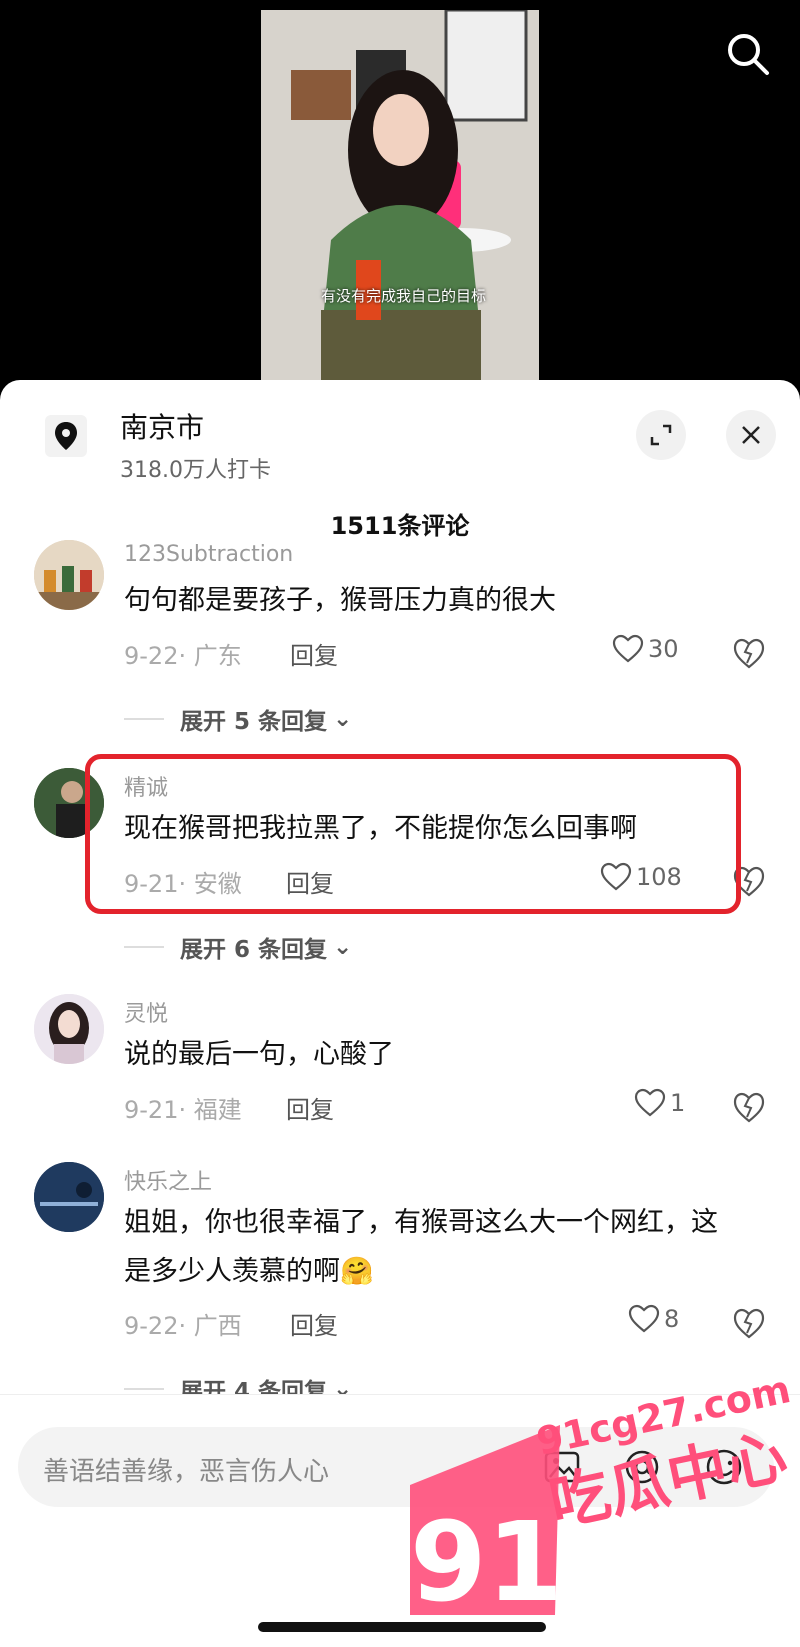 This screenshot has height=1647, width=800. Describe the element at coordinates (195, 470) in the screenshot. I see `location-checkins: 318.0万人打卡` at that location.